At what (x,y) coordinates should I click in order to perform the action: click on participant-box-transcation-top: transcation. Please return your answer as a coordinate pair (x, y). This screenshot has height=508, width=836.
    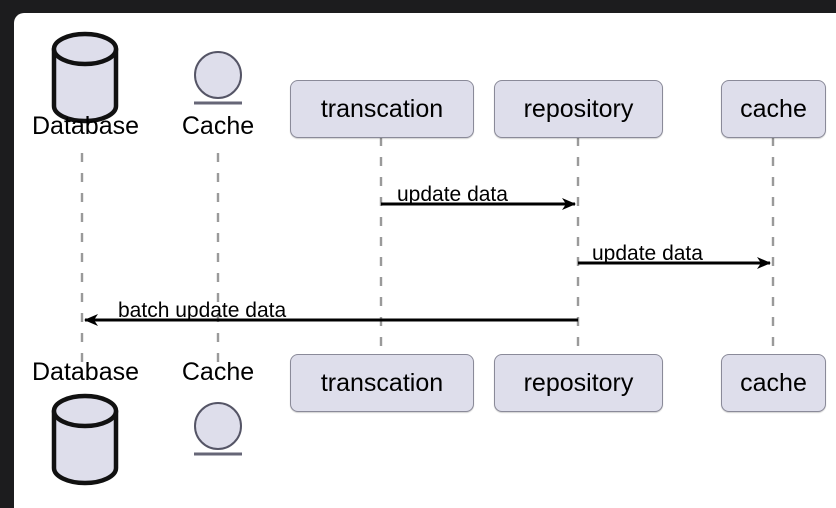
    Looking at the image, I should click on (382, 109).